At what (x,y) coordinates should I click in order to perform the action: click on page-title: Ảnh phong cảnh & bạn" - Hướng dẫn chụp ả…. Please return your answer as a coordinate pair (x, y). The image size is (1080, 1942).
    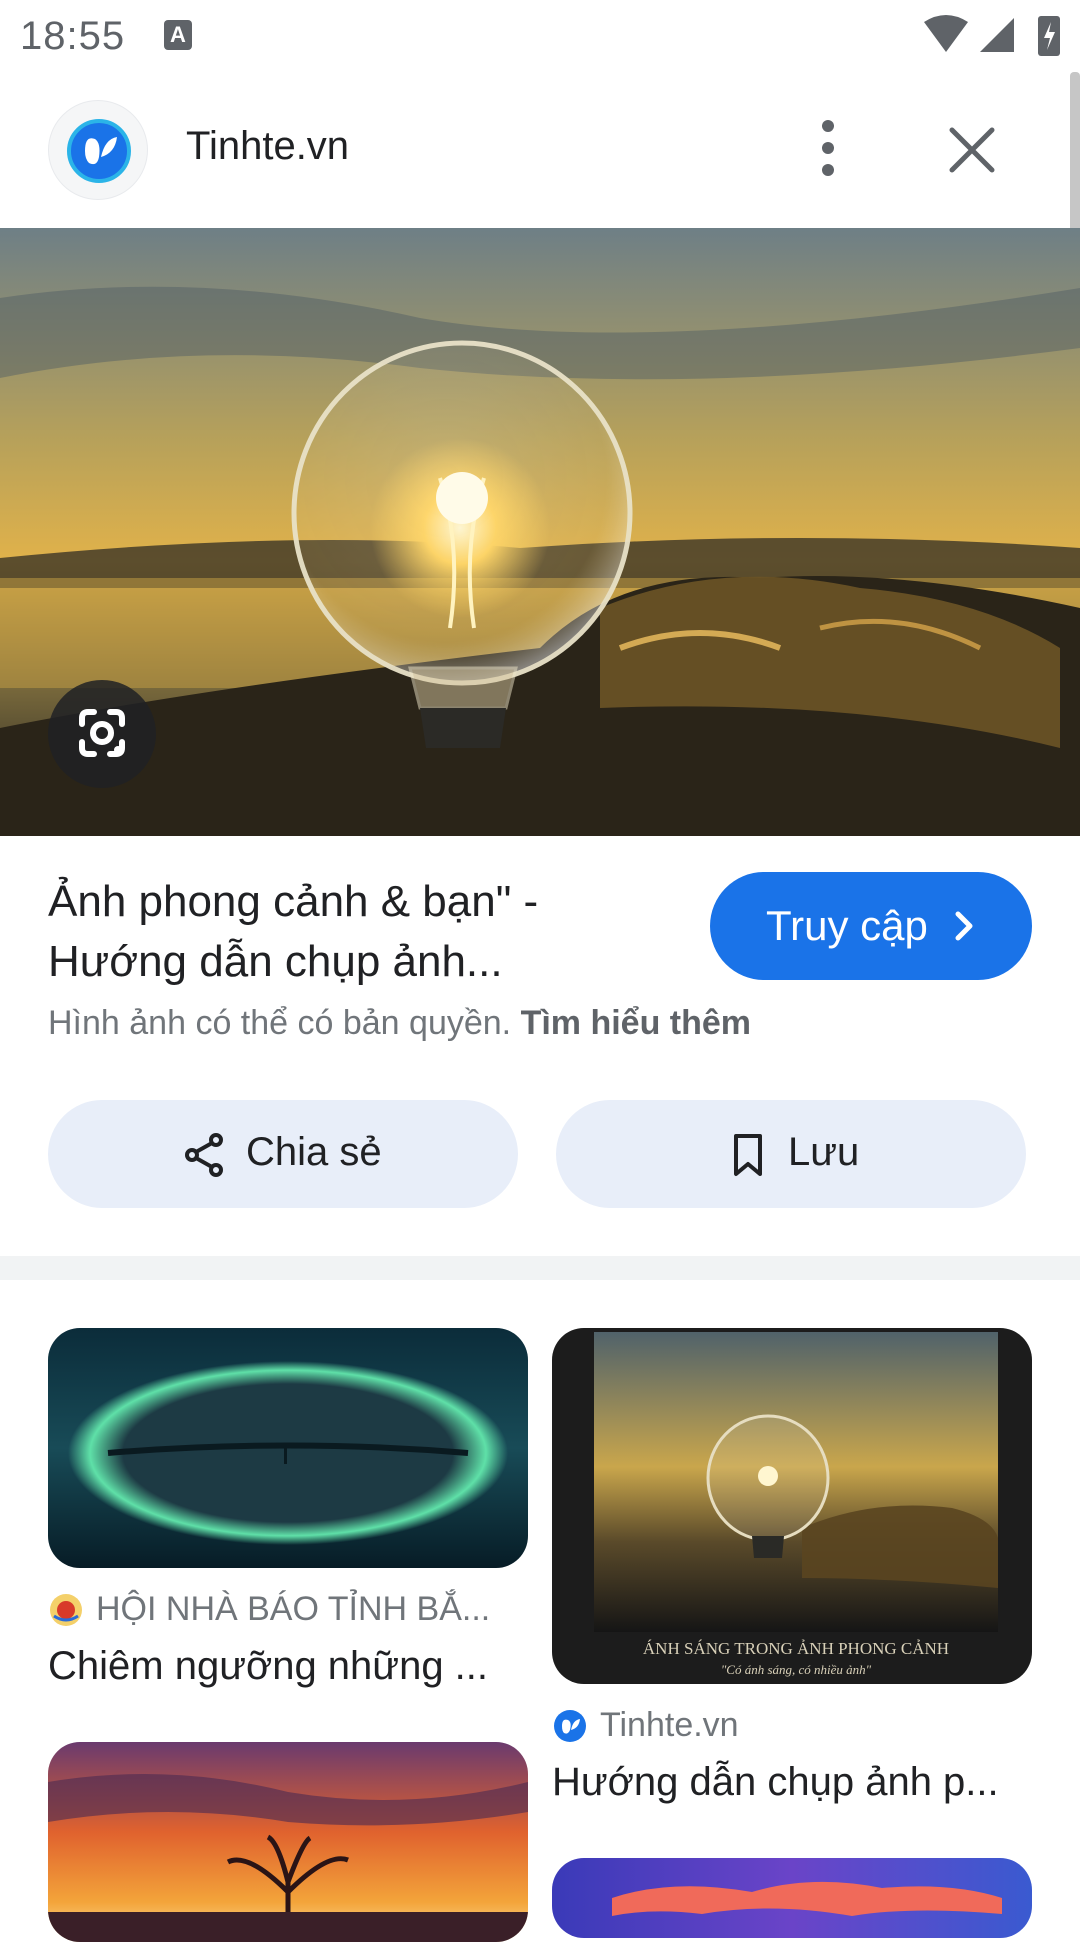
    Looking at the image, I should click on (348, 932).